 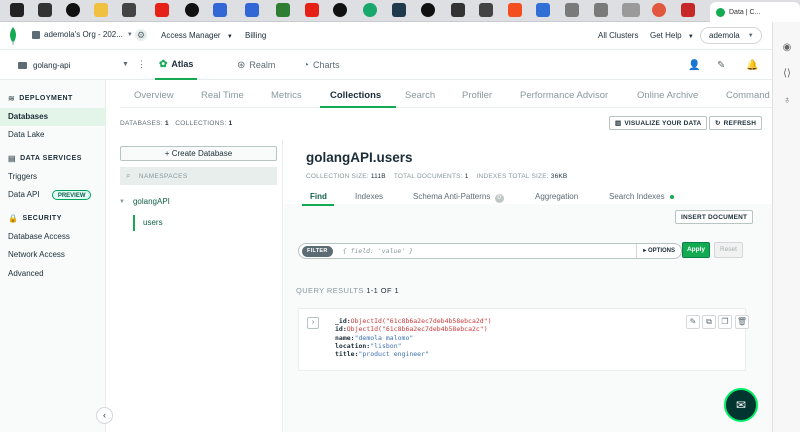 What do you see at coordinates (556, 196) in the screenshot?
I see `tab-aggregation: Aggregation` at bounding box center [556, 196].